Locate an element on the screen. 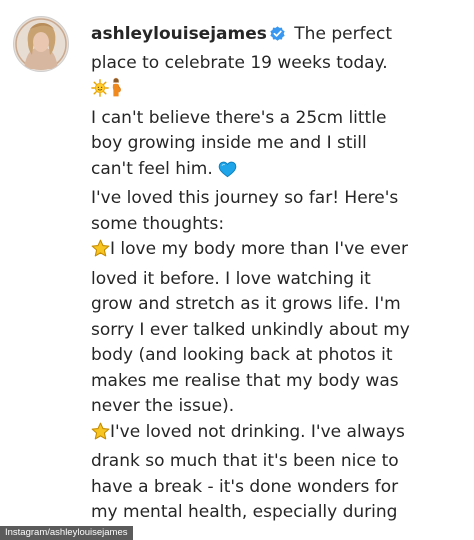 This screenshot has width=474, height=540. pregnant-woman-emoji-icon is located at coordinates (116, 91).